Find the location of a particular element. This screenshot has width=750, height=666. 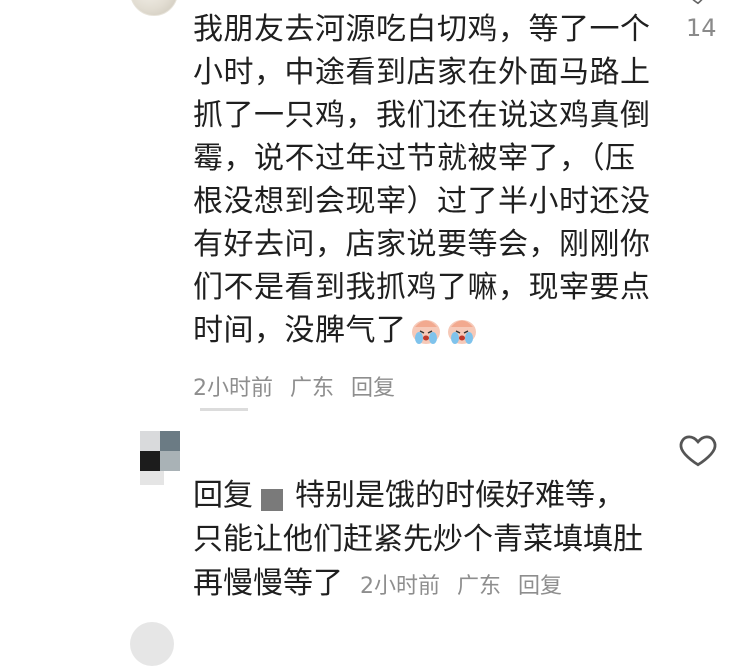

comment-line: 时间，没脾气了 is located at coordinates (300, 330).